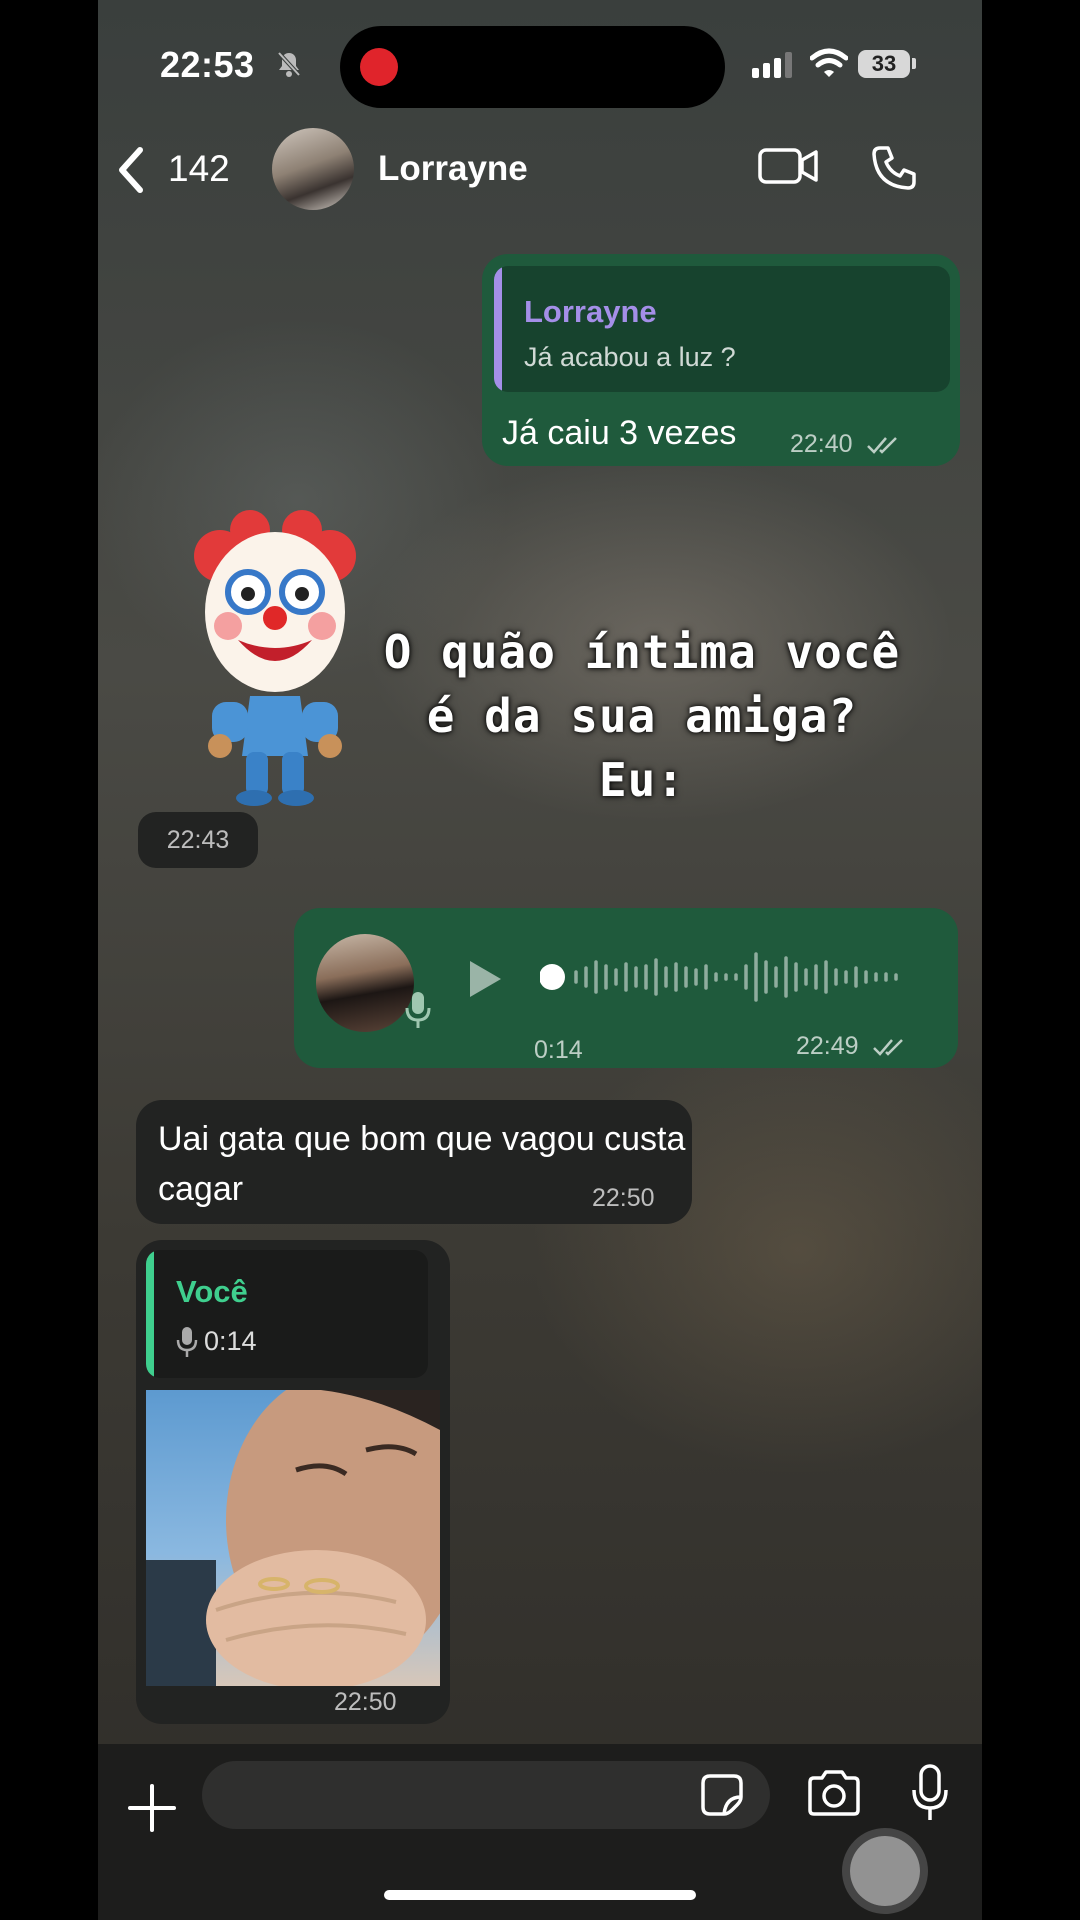  Describe the element at coordinates (590, 311) in the screenshot. I see `quoted-author: Lorrayne` at that location.